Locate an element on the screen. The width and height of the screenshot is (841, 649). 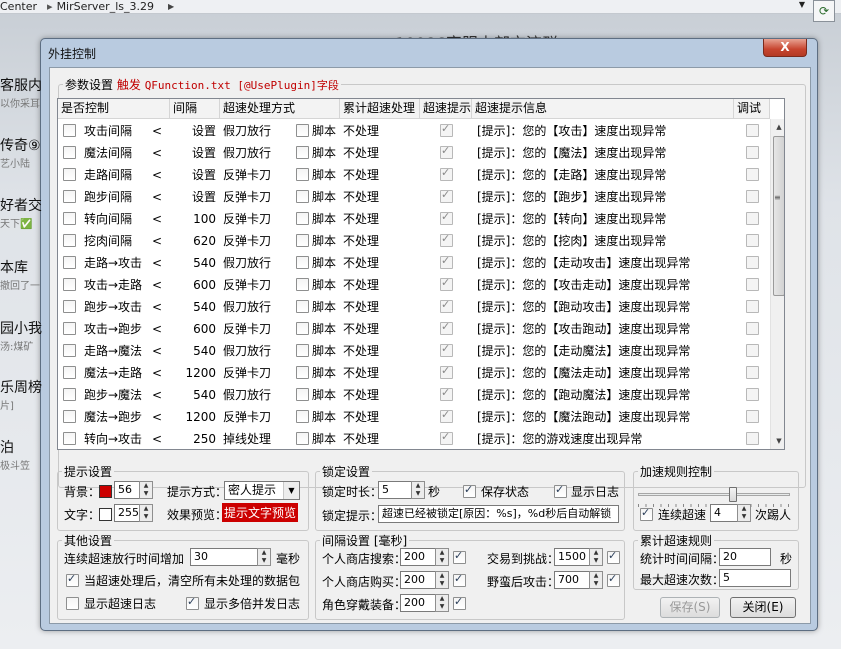
table-scrollbar: ▲ ≡ ▼ is located at coordinates (777, 284).